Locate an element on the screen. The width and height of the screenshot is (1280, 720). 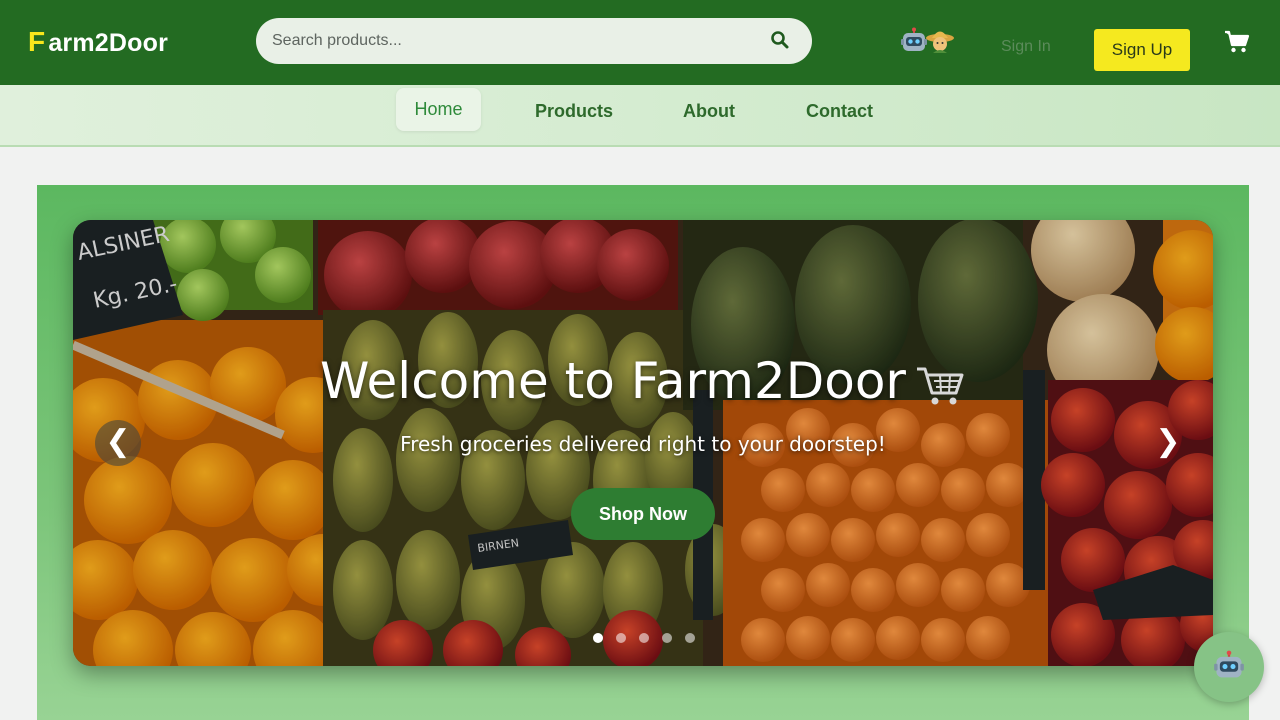
site-header: Farm2Door Sign In Sign Up is located at coordinates (640, 42).